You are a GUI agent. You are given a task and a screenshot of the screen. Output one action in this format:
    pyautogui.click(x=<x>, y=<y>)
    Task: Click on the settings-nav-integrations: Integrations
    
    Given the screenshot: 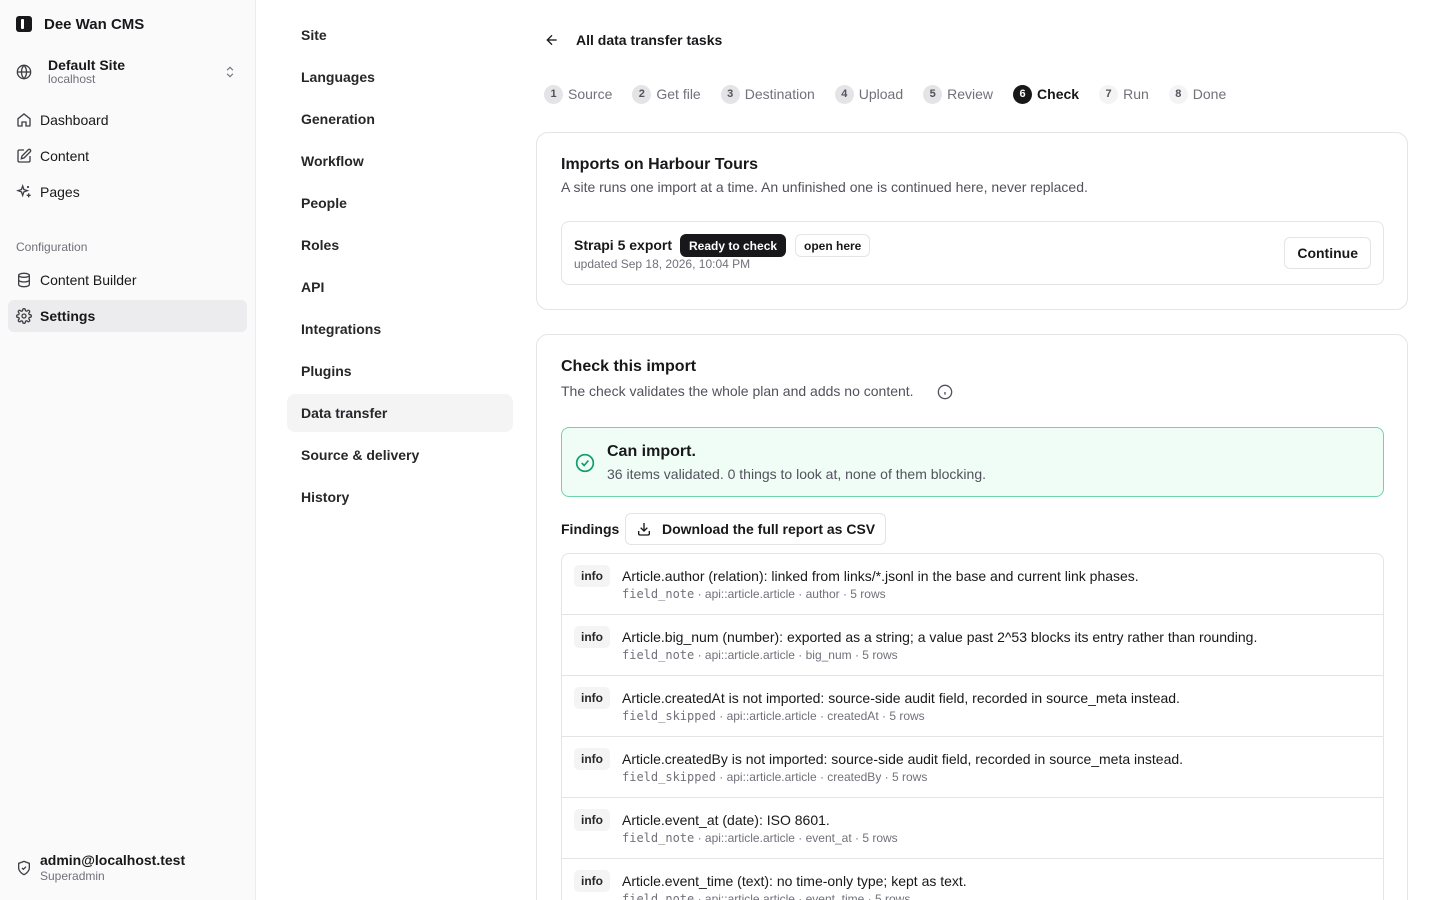 What is the action you would take?
    pyautogui.click(x=400, y=329)
    